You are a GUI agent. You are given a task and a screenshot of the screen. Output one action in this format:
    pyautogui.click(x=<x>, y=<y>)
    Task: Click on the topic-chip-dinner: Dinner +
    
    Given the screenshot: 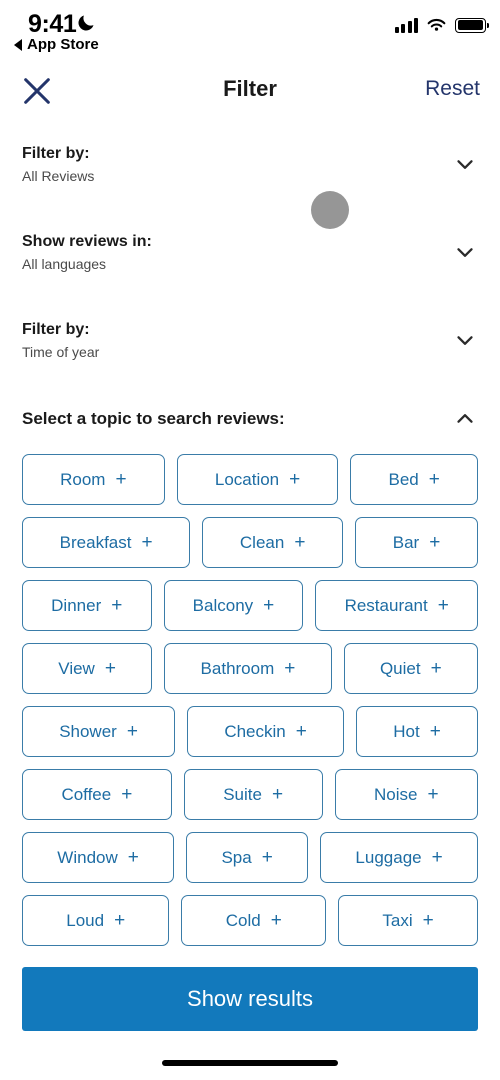 What is the action you would take?
    pyautogui.click(x=87, y=605)
    